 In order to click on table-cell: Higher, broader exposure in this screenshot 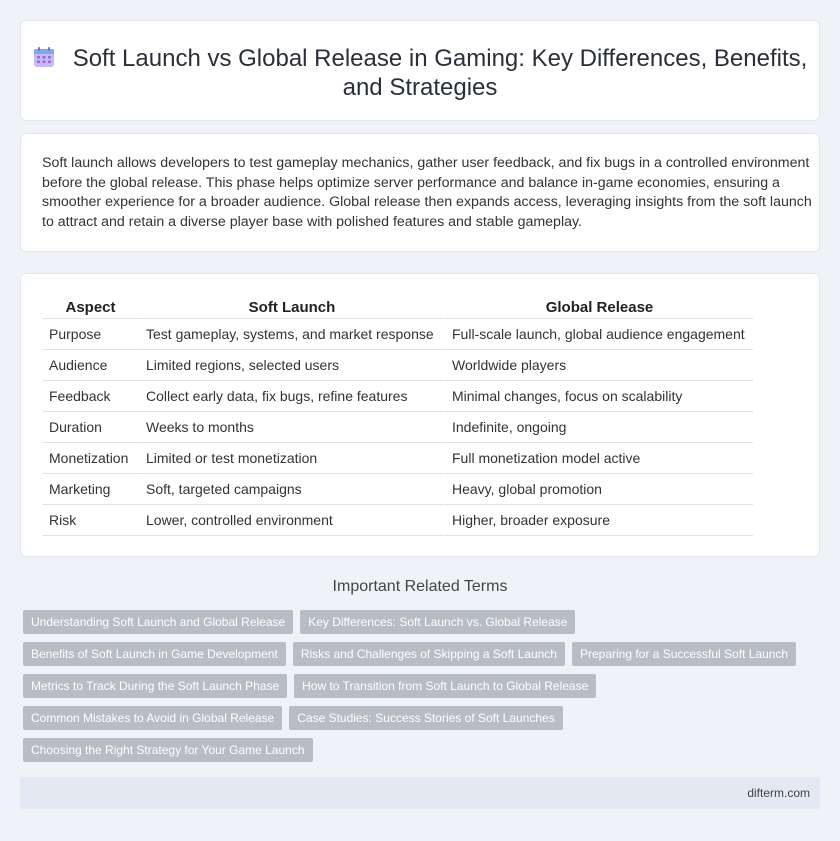, I will do `click(598, 520)`.